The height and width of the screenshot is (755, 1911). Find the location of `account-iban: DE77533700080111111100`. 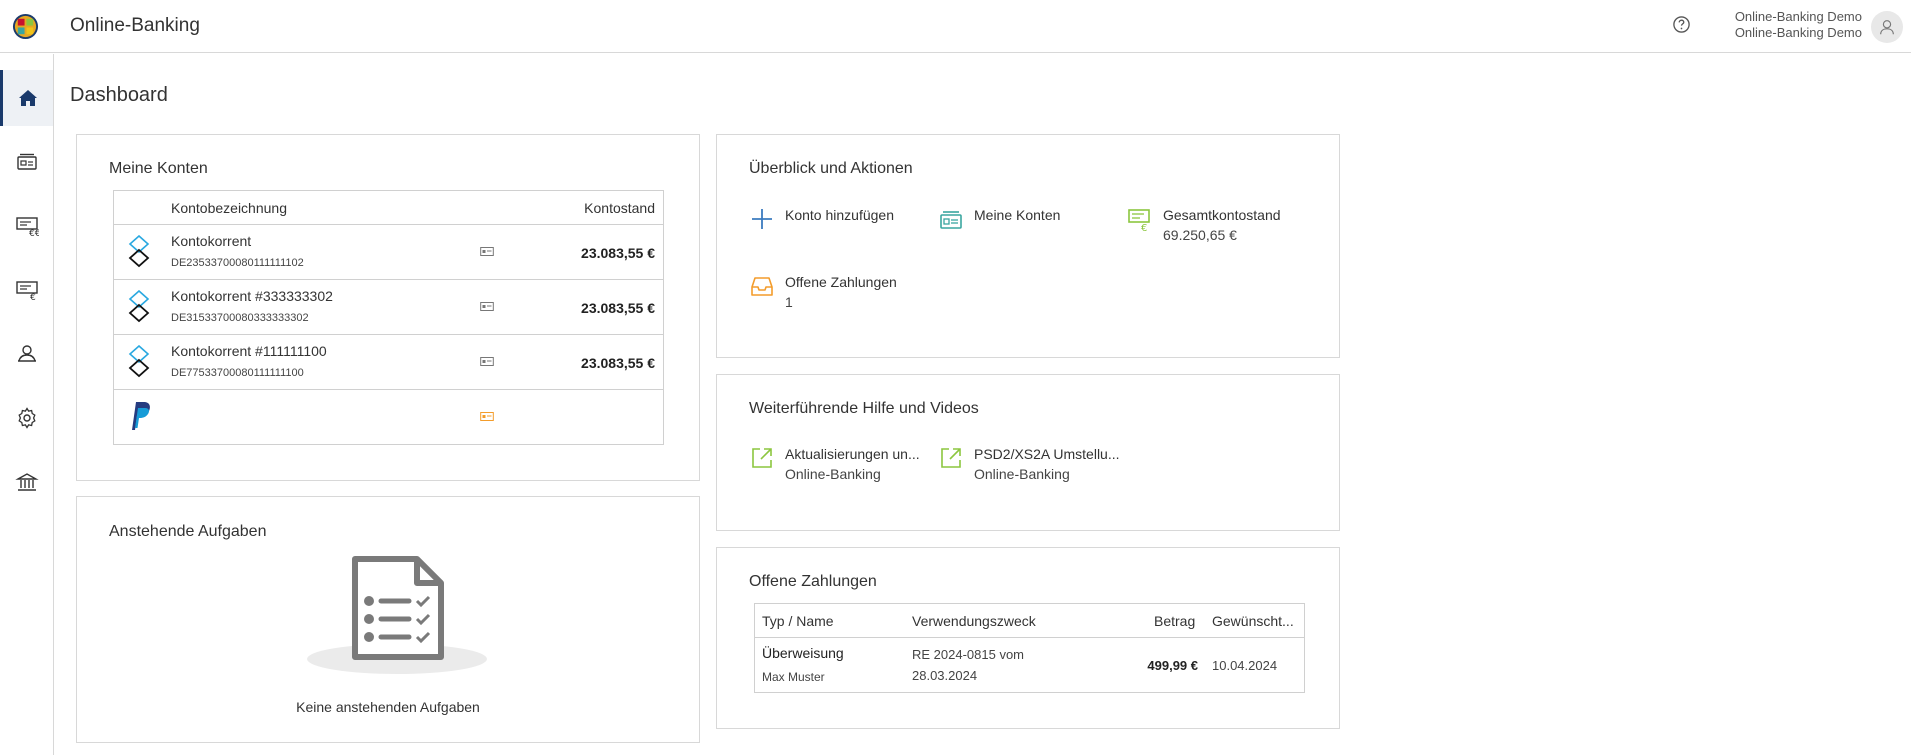

account-iban: DE77533700080111111100 is located at coordinates (237, 373).